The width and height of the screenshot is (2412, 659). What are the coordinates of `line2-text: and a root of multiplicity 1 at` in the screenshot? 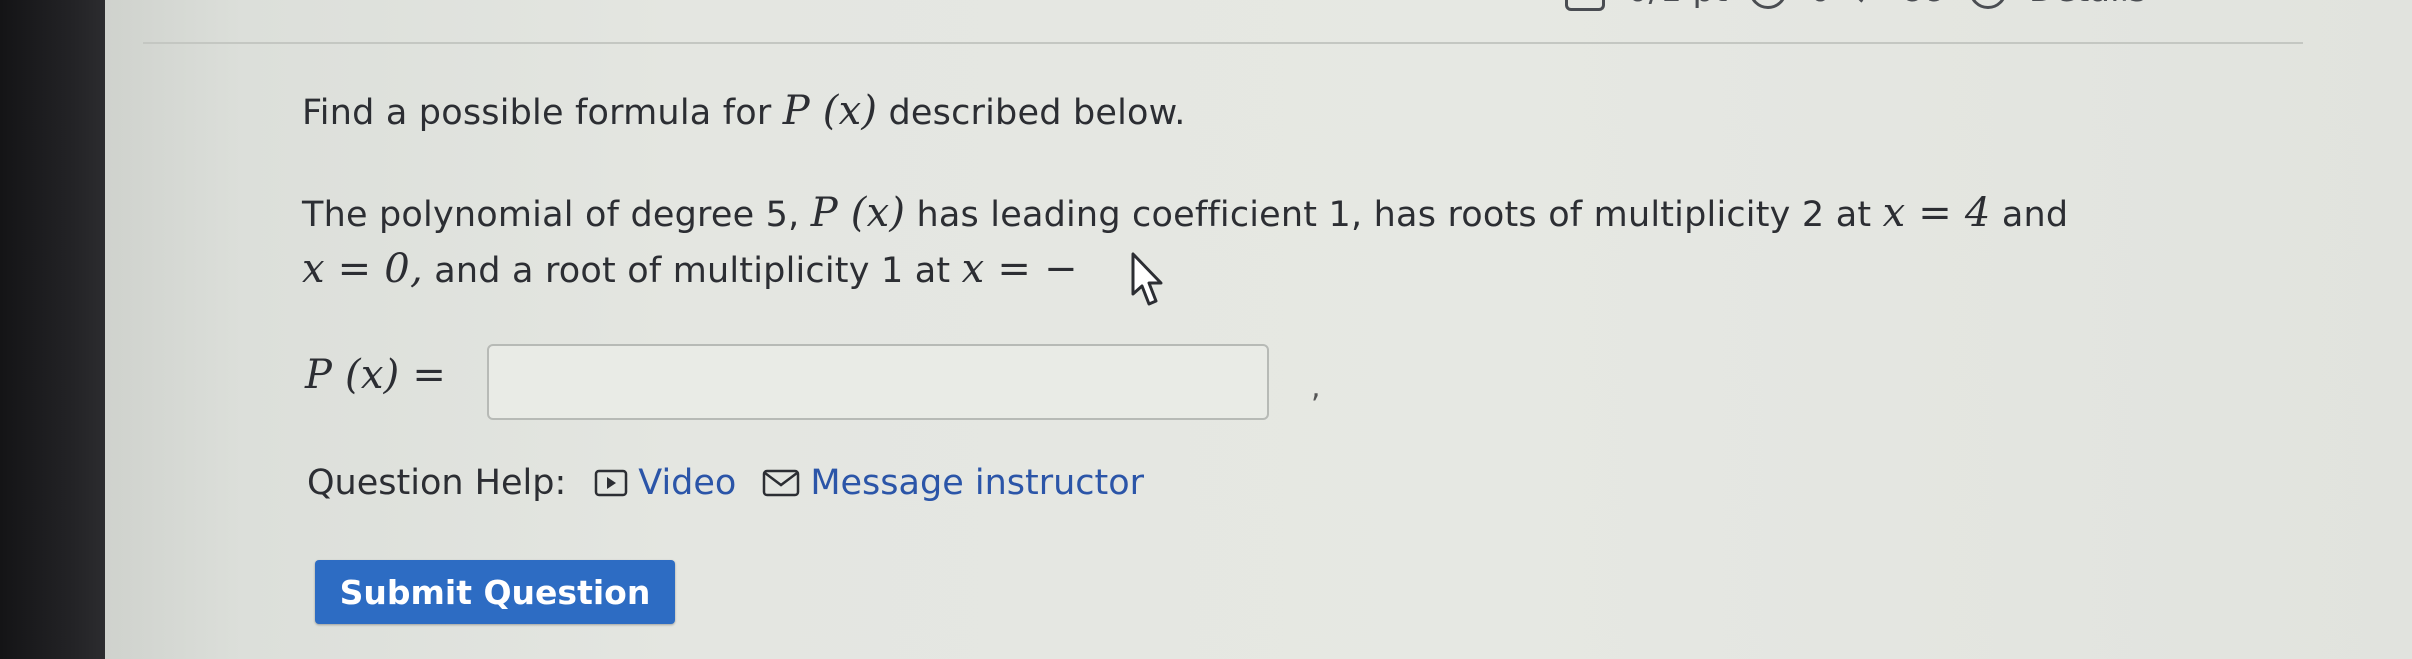 It's located at (692, 271).